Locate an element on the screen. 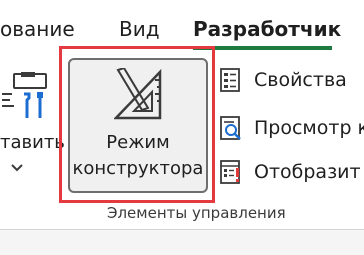 The image size is (364, 255). chevron-down-icon is located at coordinates (17, 165).